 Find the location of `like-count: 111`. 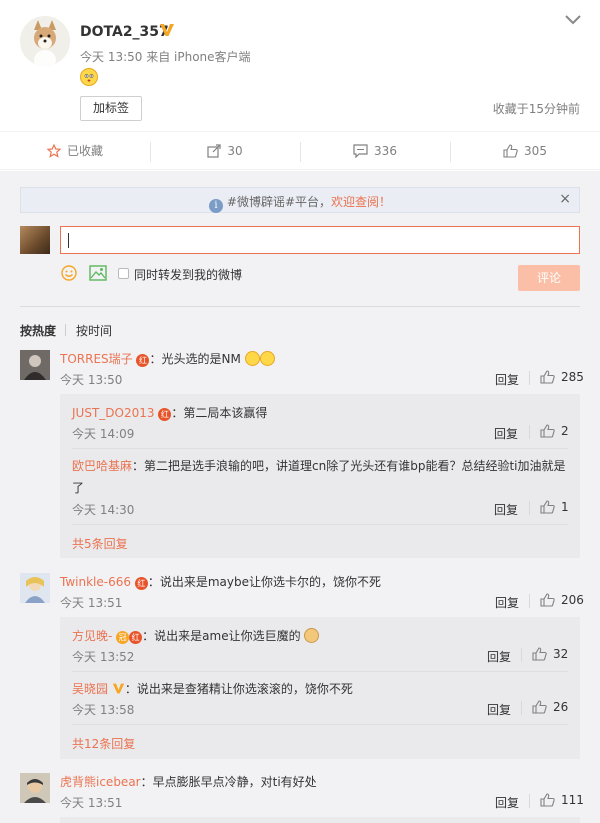

like-count: 111 is located at coordinates (572, 800).